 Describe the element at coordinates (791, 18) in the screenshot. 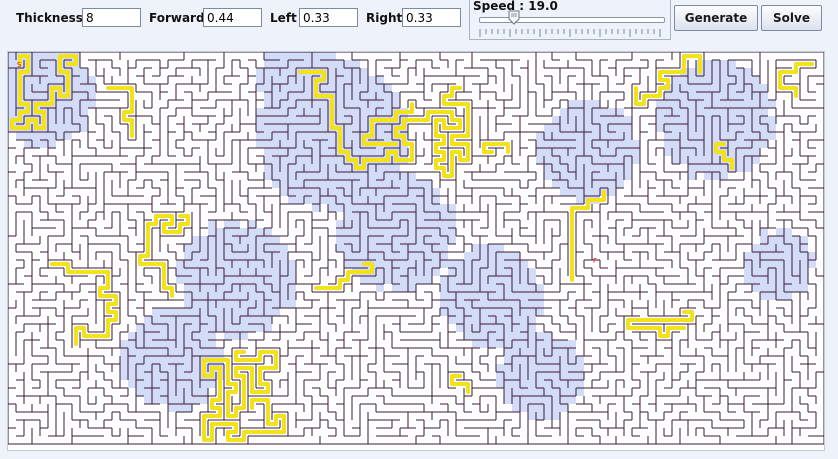

I see `solve-button: Solve` at that location.